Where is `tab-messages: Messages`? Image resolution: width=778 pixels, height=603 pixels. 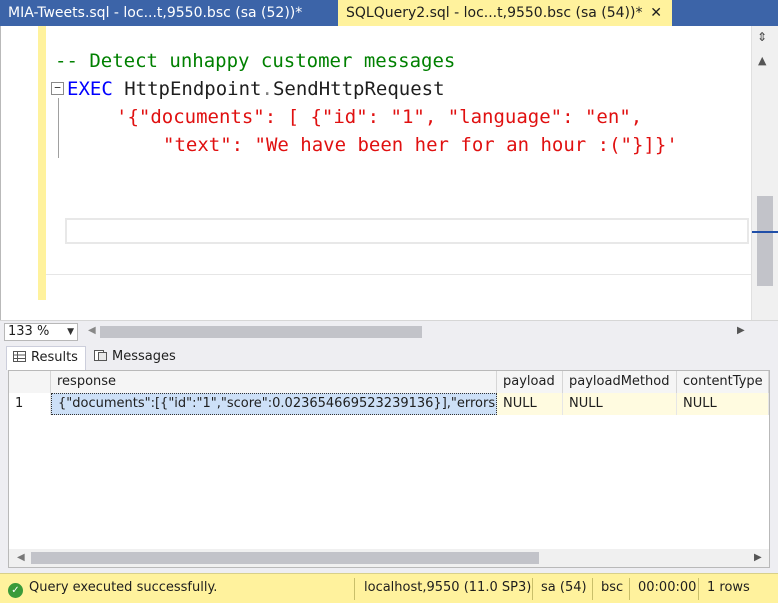 tab-messages: Messages is located at coordinates (136, 358).